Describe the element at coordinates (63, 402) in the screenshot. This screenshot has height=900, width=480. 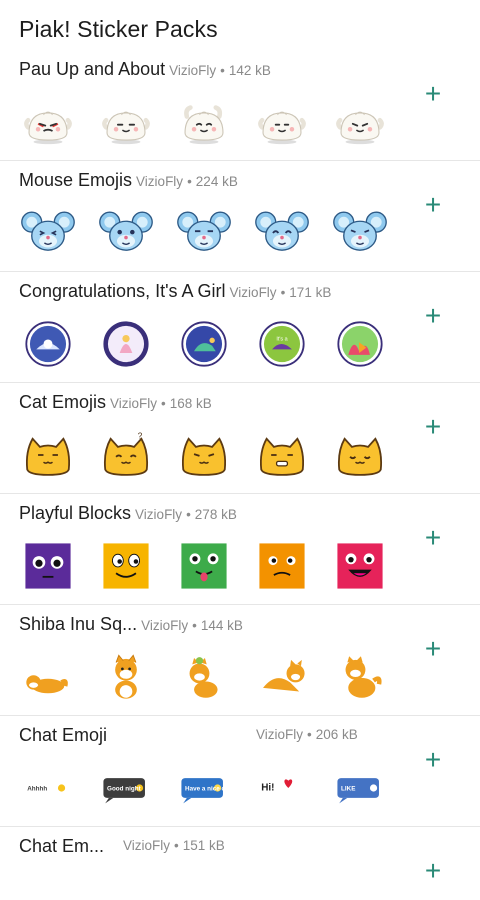
I see `pack-name: Cat Emojis` at that location.